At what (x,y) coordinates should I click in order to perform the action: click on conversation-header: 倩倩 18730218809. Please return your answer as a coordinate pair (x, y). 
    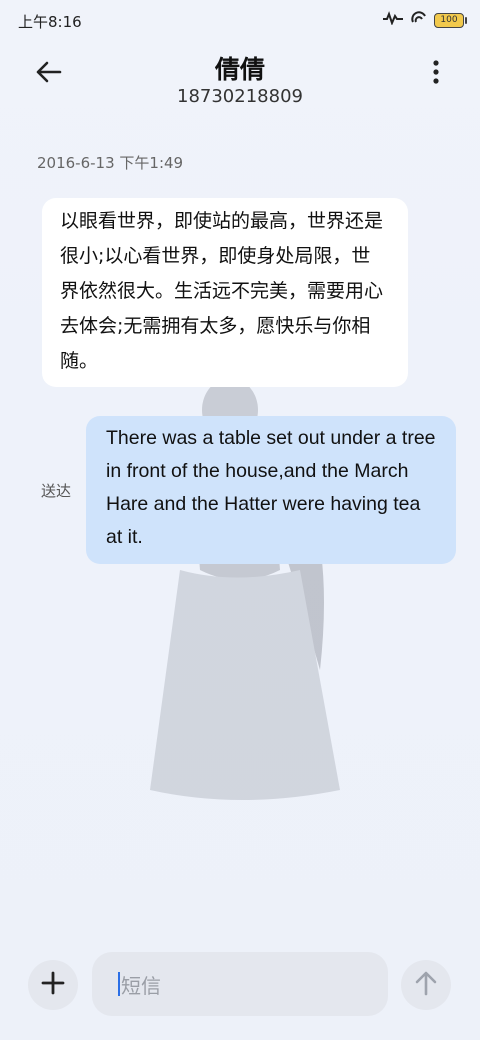
    Looking at the image, I should click on (240, 85).